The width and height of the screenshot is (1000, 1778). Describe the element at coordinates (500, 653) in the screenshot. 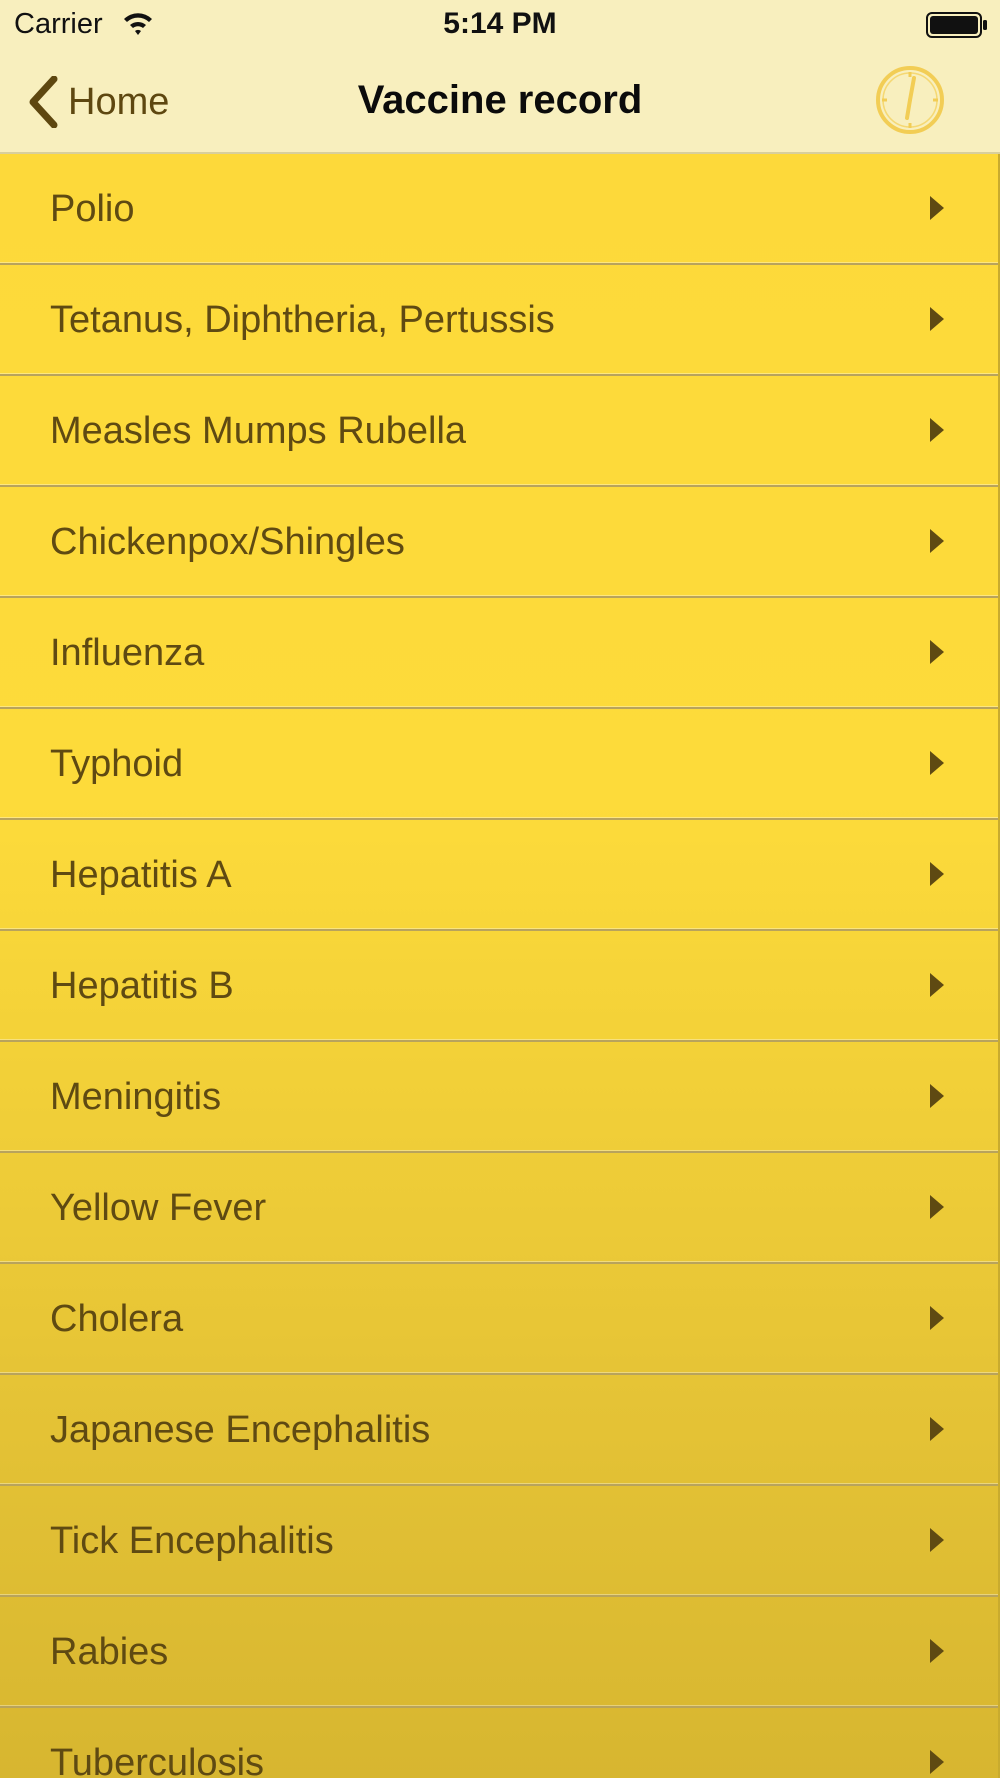

I see `list-item: Influenza` at that location.